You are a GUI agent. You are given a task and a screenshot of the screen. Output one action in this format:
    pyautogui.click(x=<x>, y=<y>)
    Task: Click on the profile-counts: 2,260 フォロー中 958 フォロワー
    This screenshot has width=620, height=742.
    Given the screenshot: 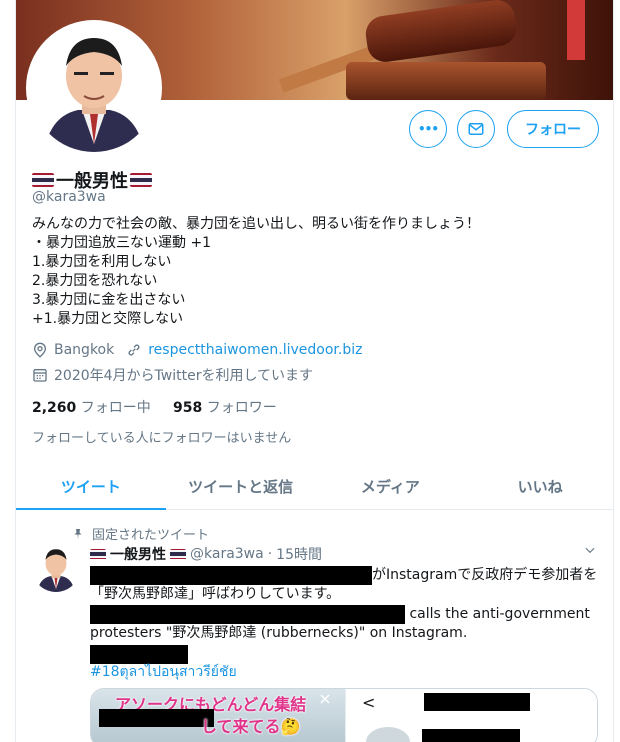 What is the action you would take?
    pyautogui.click(x=154, y=407)
    